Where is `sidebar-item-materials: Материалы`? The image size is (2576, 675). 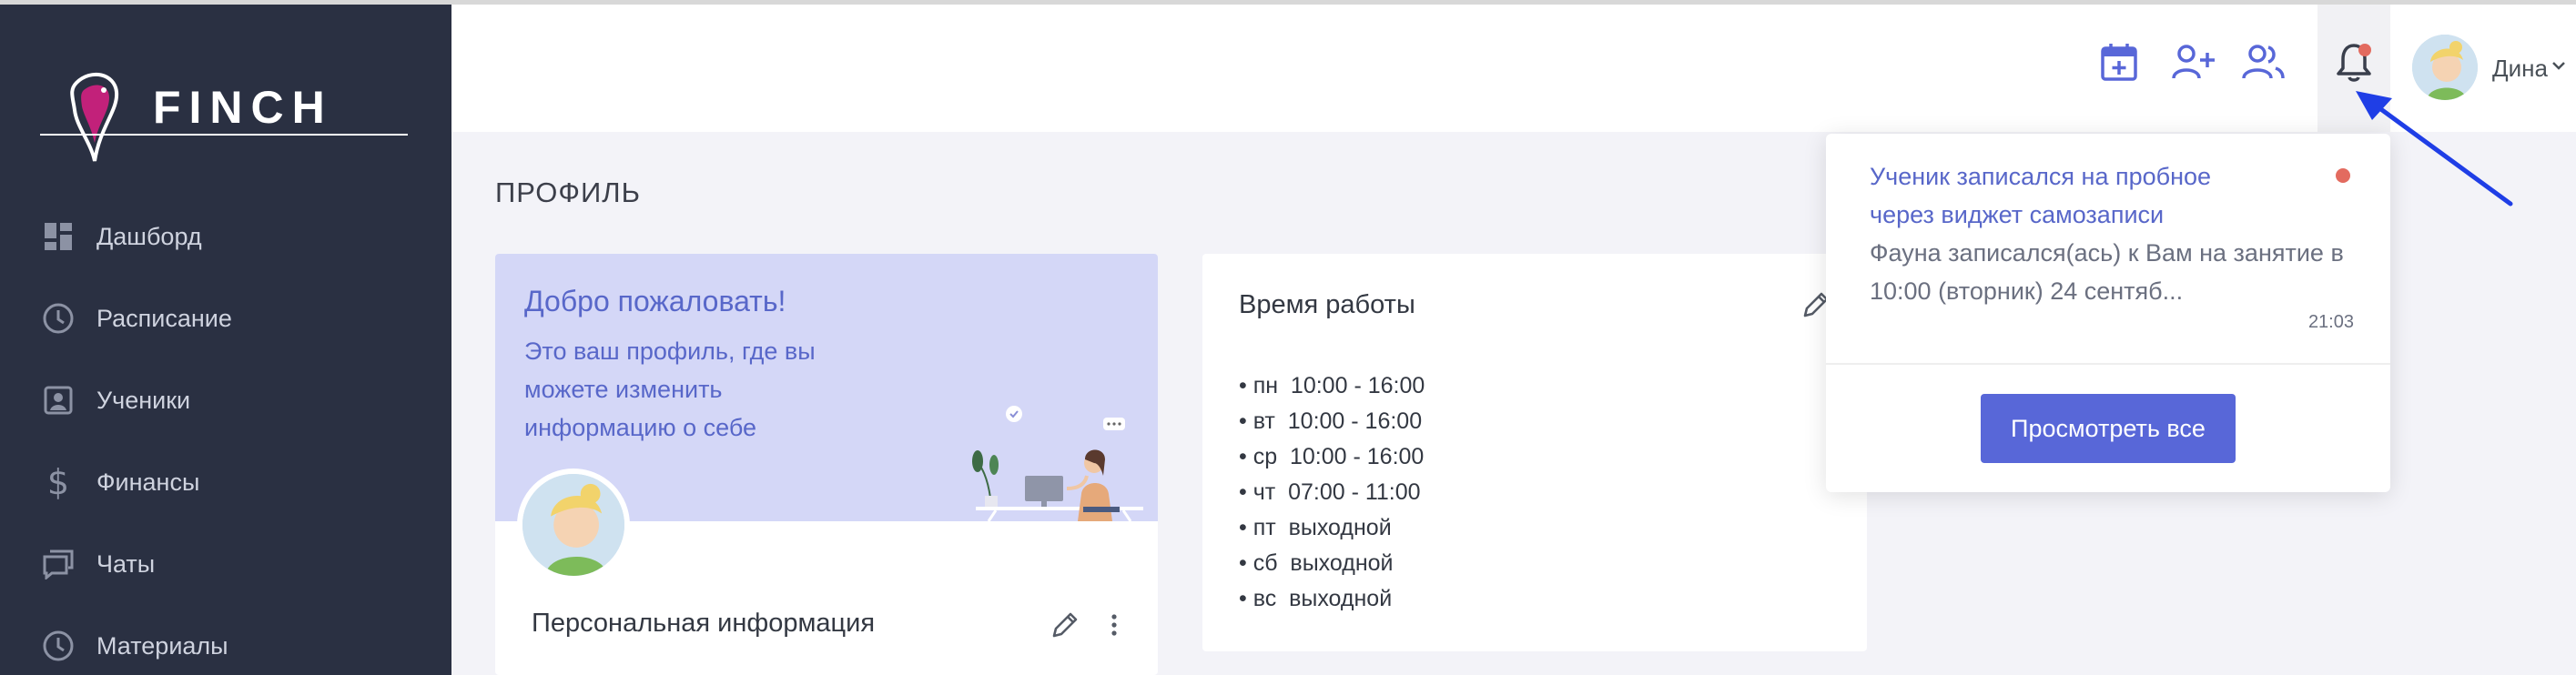
sidebar-item-materials: Материалы is located at coordinates (225, 640).